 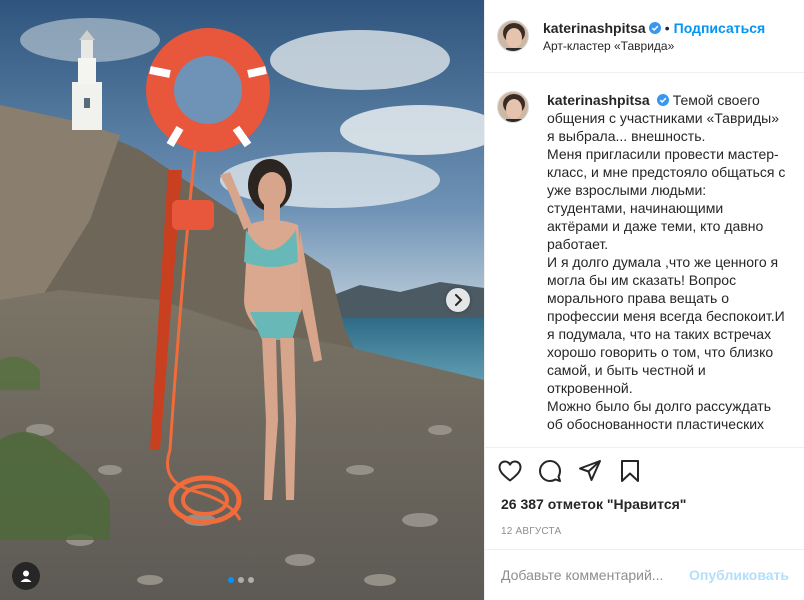 I want to click on publish-button: Опубликовать, so click(x=739, y=575).